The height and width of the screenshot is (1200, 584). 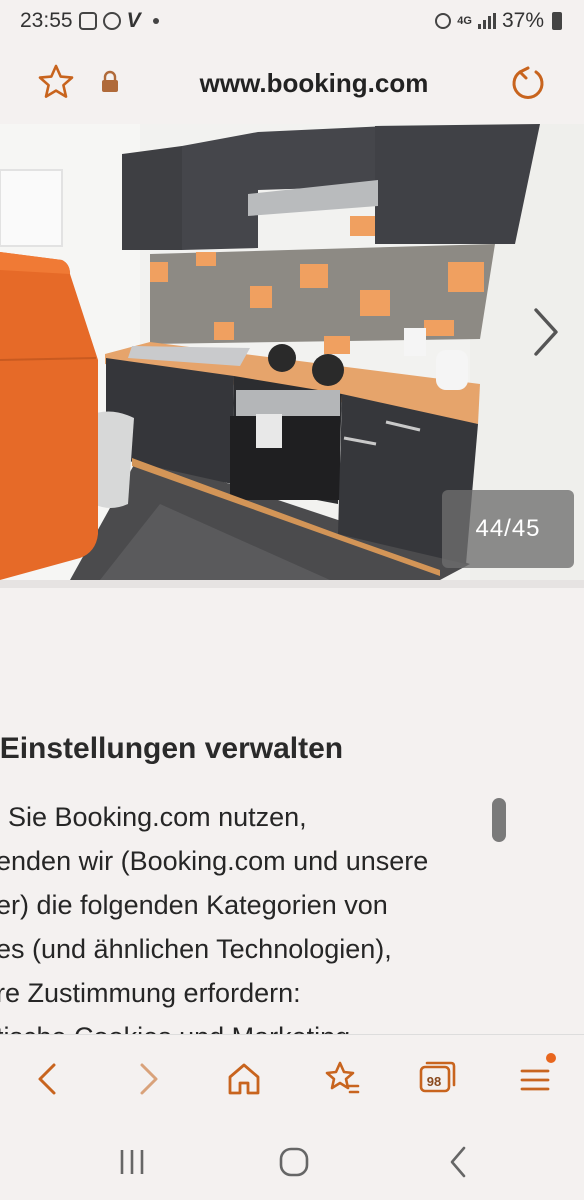 What do you see at coordinates (46, 20) in the screenshot?
I see `status-time: 23:55` at bounding box center [46, 20].